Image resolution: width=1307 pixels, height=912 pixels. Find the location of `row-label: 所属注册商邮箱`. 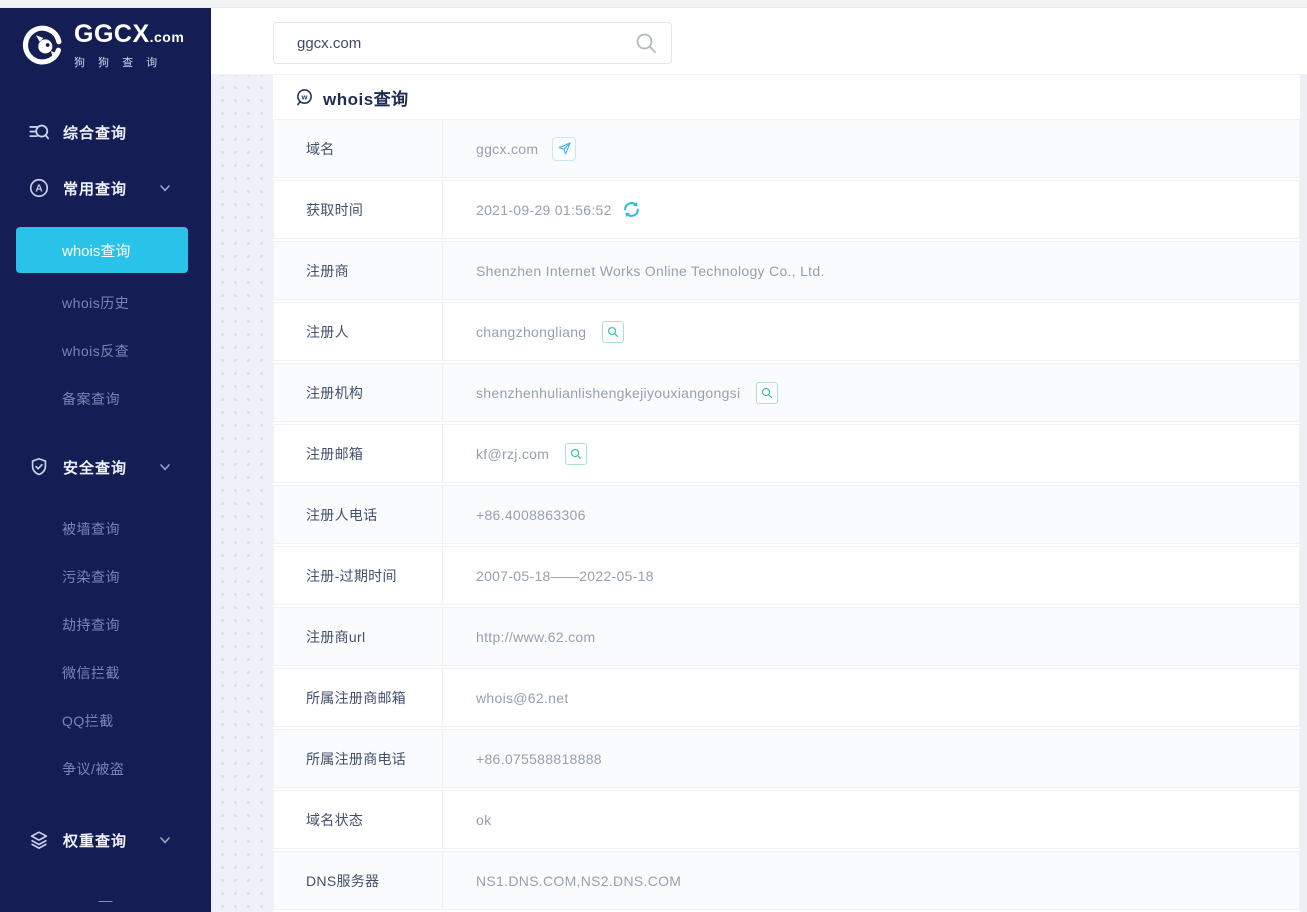

row-label: 所属注册商邮箱 is located at coordinates (358, 697).